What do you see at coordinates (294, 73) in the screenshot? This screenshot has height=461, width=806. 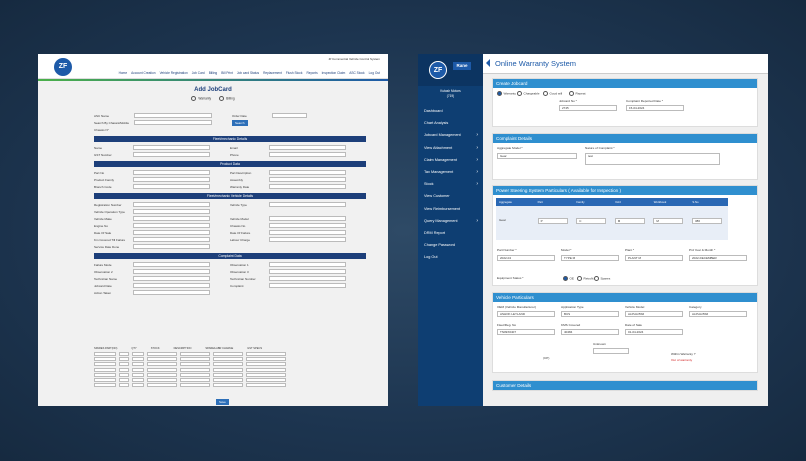 I see `nav-item: Flush Stock` at bounding box center [294, 73].